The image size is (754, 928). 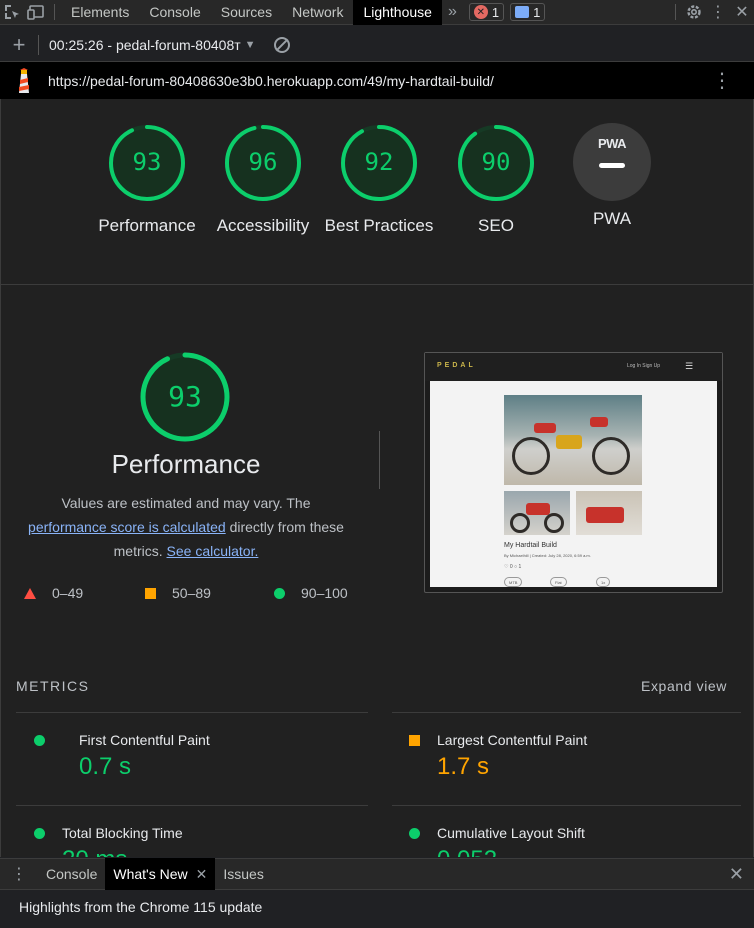 I want to click on lighthouse-logo-icon, so click(x=24, y=80).